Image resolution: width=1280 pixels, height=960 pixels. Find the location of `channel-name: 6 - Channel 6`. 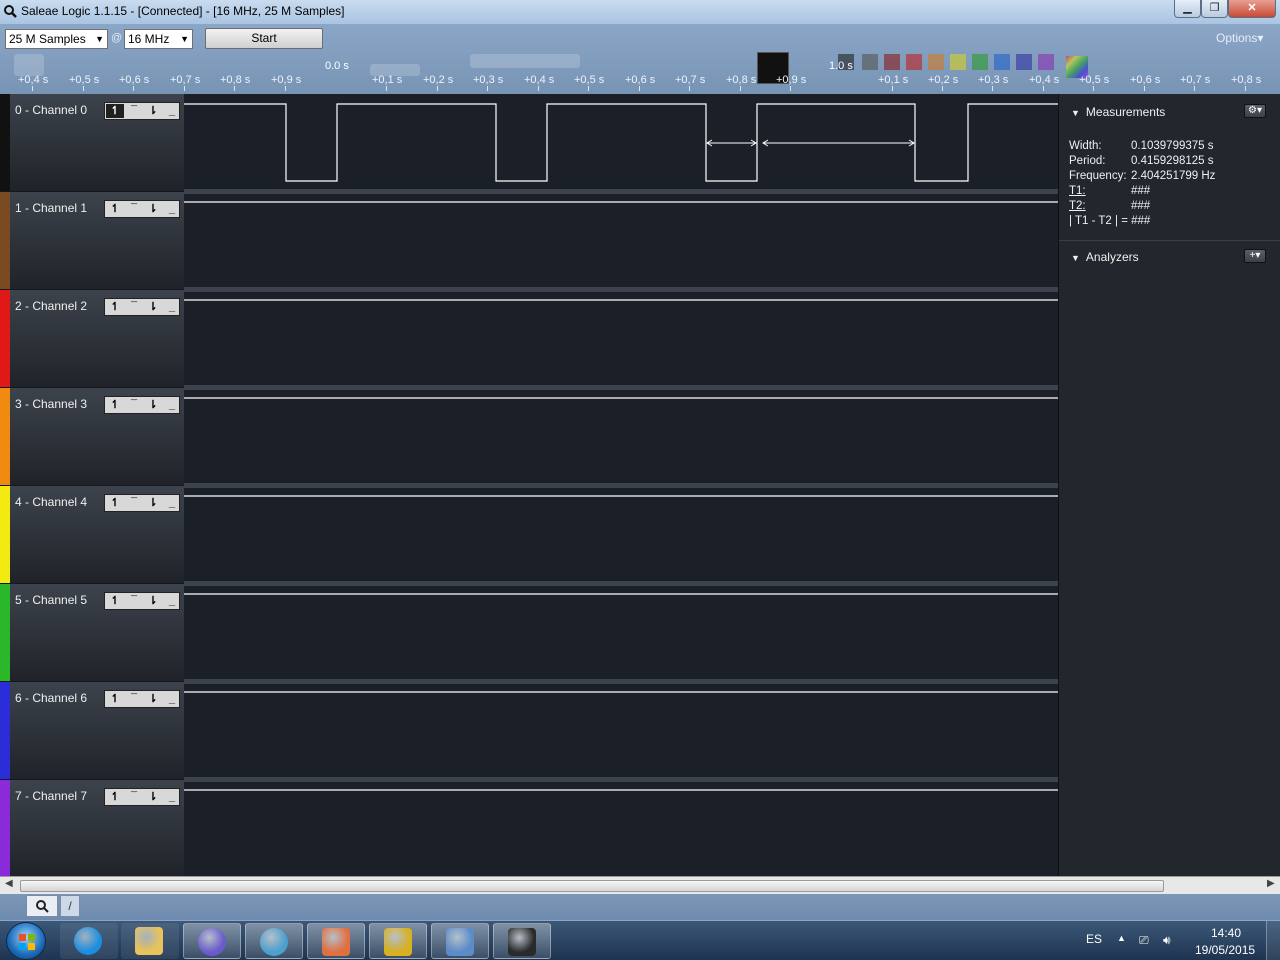

channel-name: 6 - Channel 6 is located at coordinates (51, 698).